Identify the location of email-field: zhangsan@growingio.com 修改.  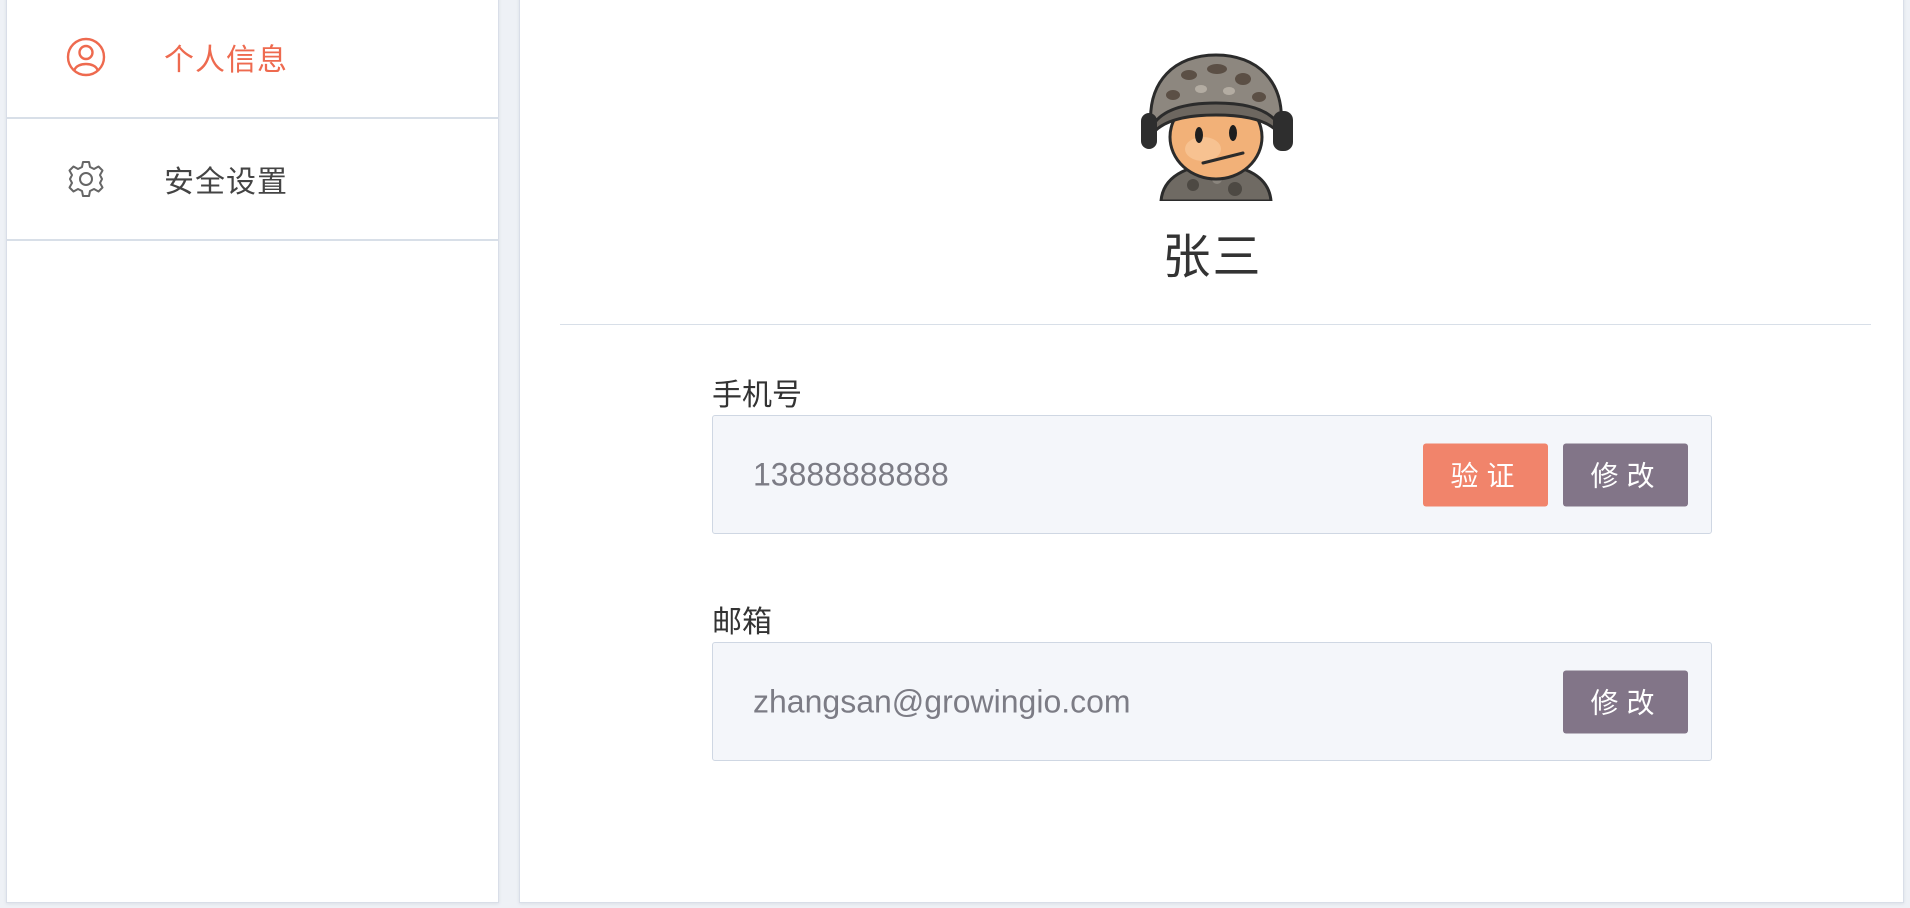
(1212, 701).